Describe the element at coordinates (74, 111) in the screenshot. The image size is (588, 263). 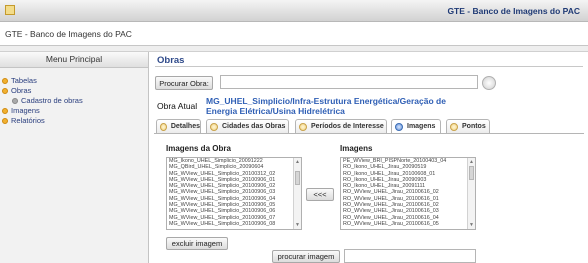
I see `sidebar-item-imagens: Imagens` at that location.